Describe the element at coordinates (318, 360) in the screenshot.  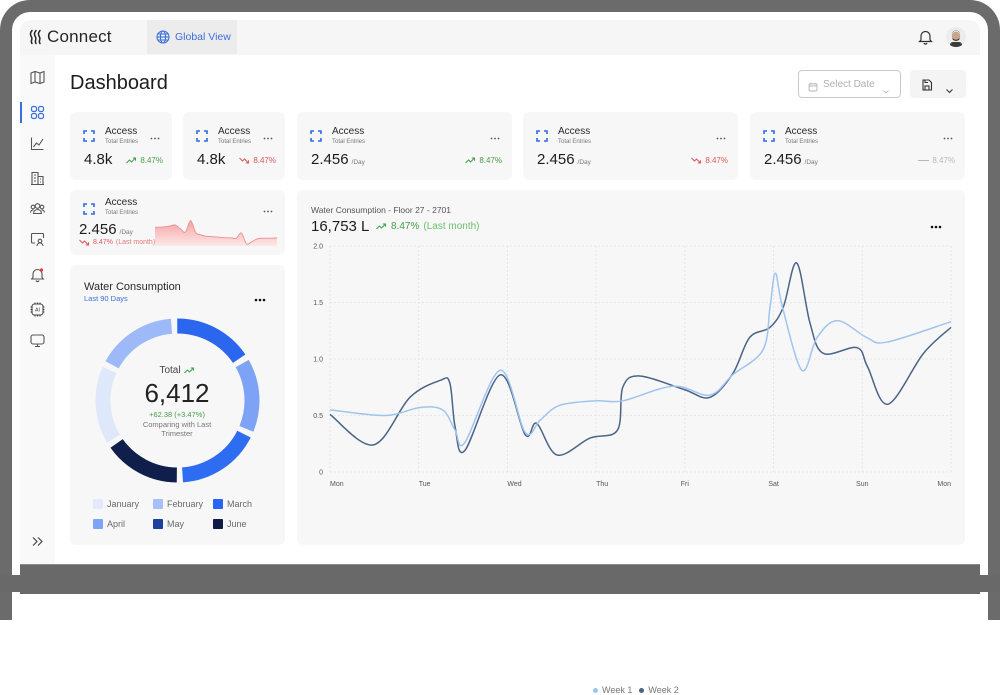
I see `y-tick-label: 1.0` at that location.